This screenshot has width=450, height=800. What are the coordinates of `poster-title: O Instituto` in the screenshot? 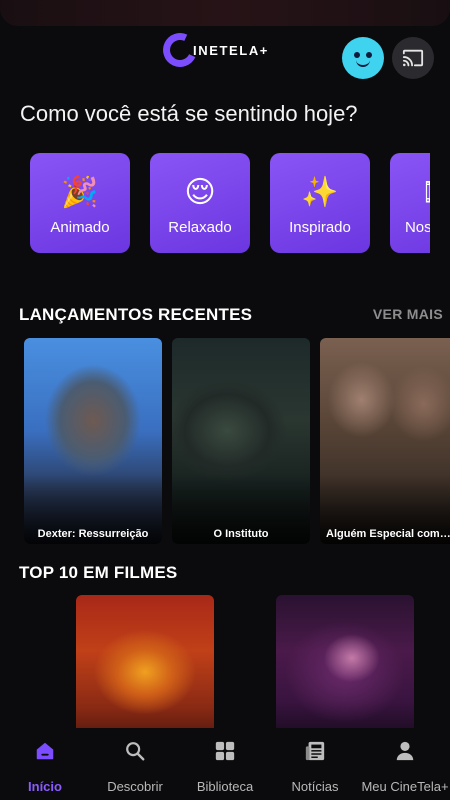 It's located at (241, 534).